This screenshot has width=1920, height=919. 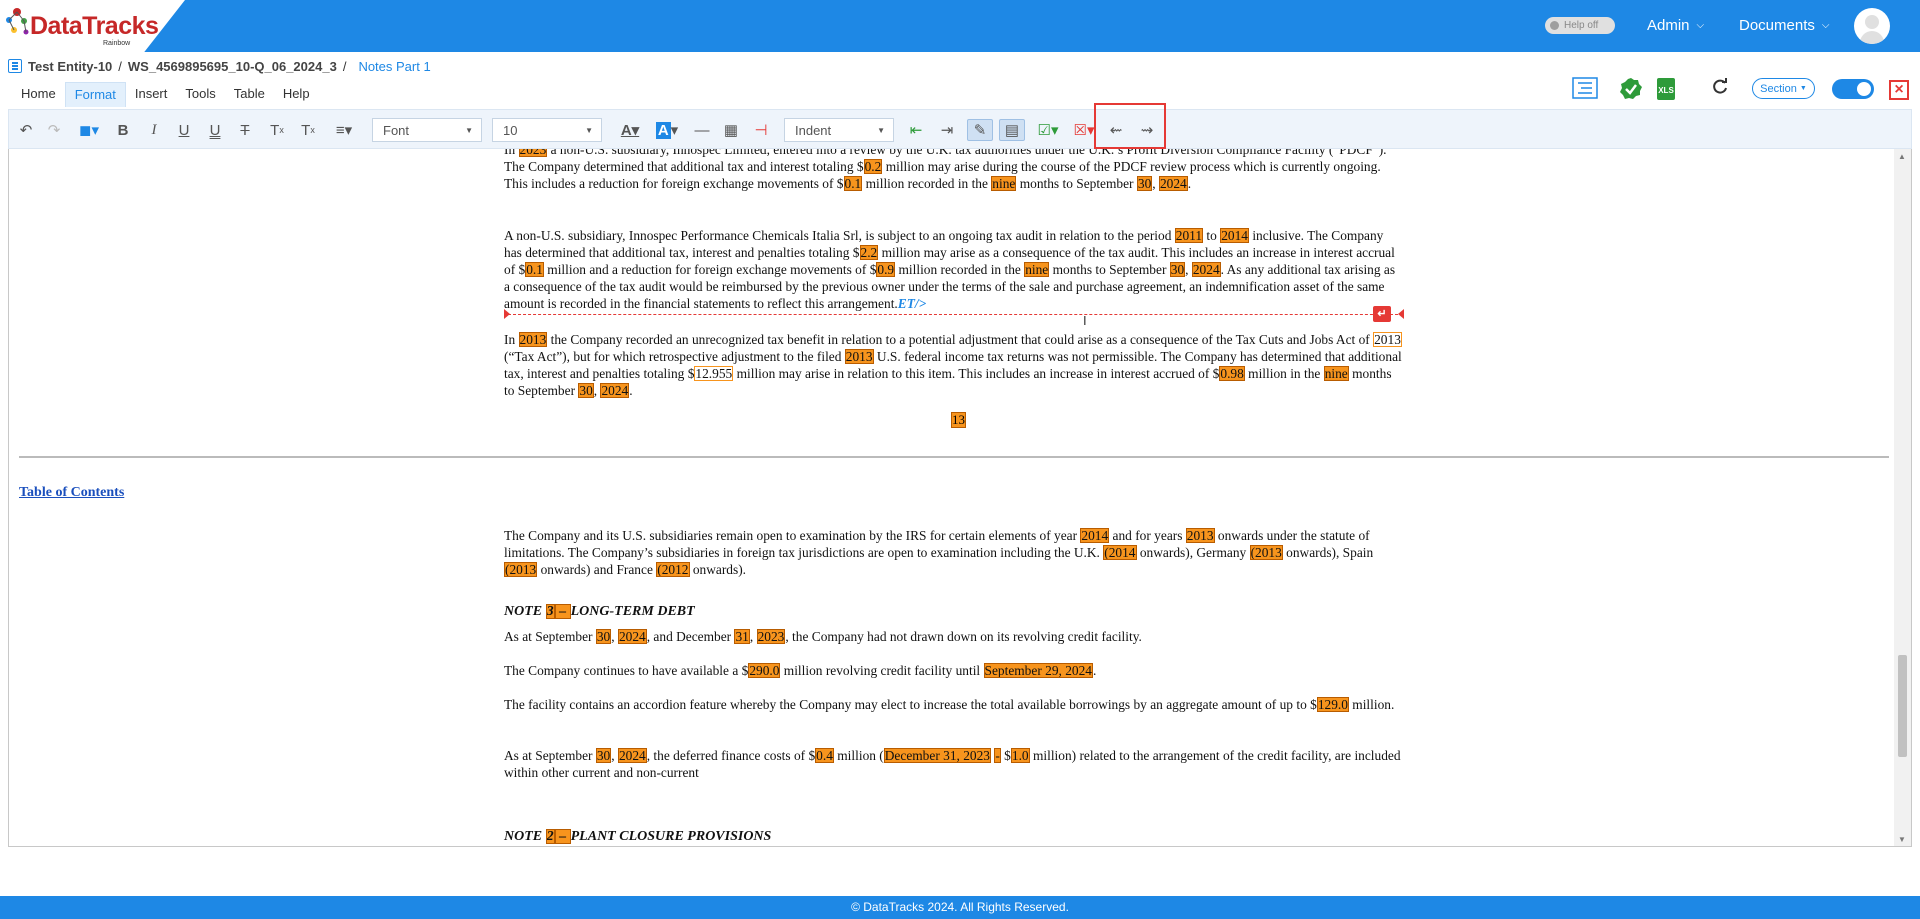 What do you see at coordinates (731, 130) in the screenshot?
I see `table-grid-icon: ▦` at bounding box center [731, 130].